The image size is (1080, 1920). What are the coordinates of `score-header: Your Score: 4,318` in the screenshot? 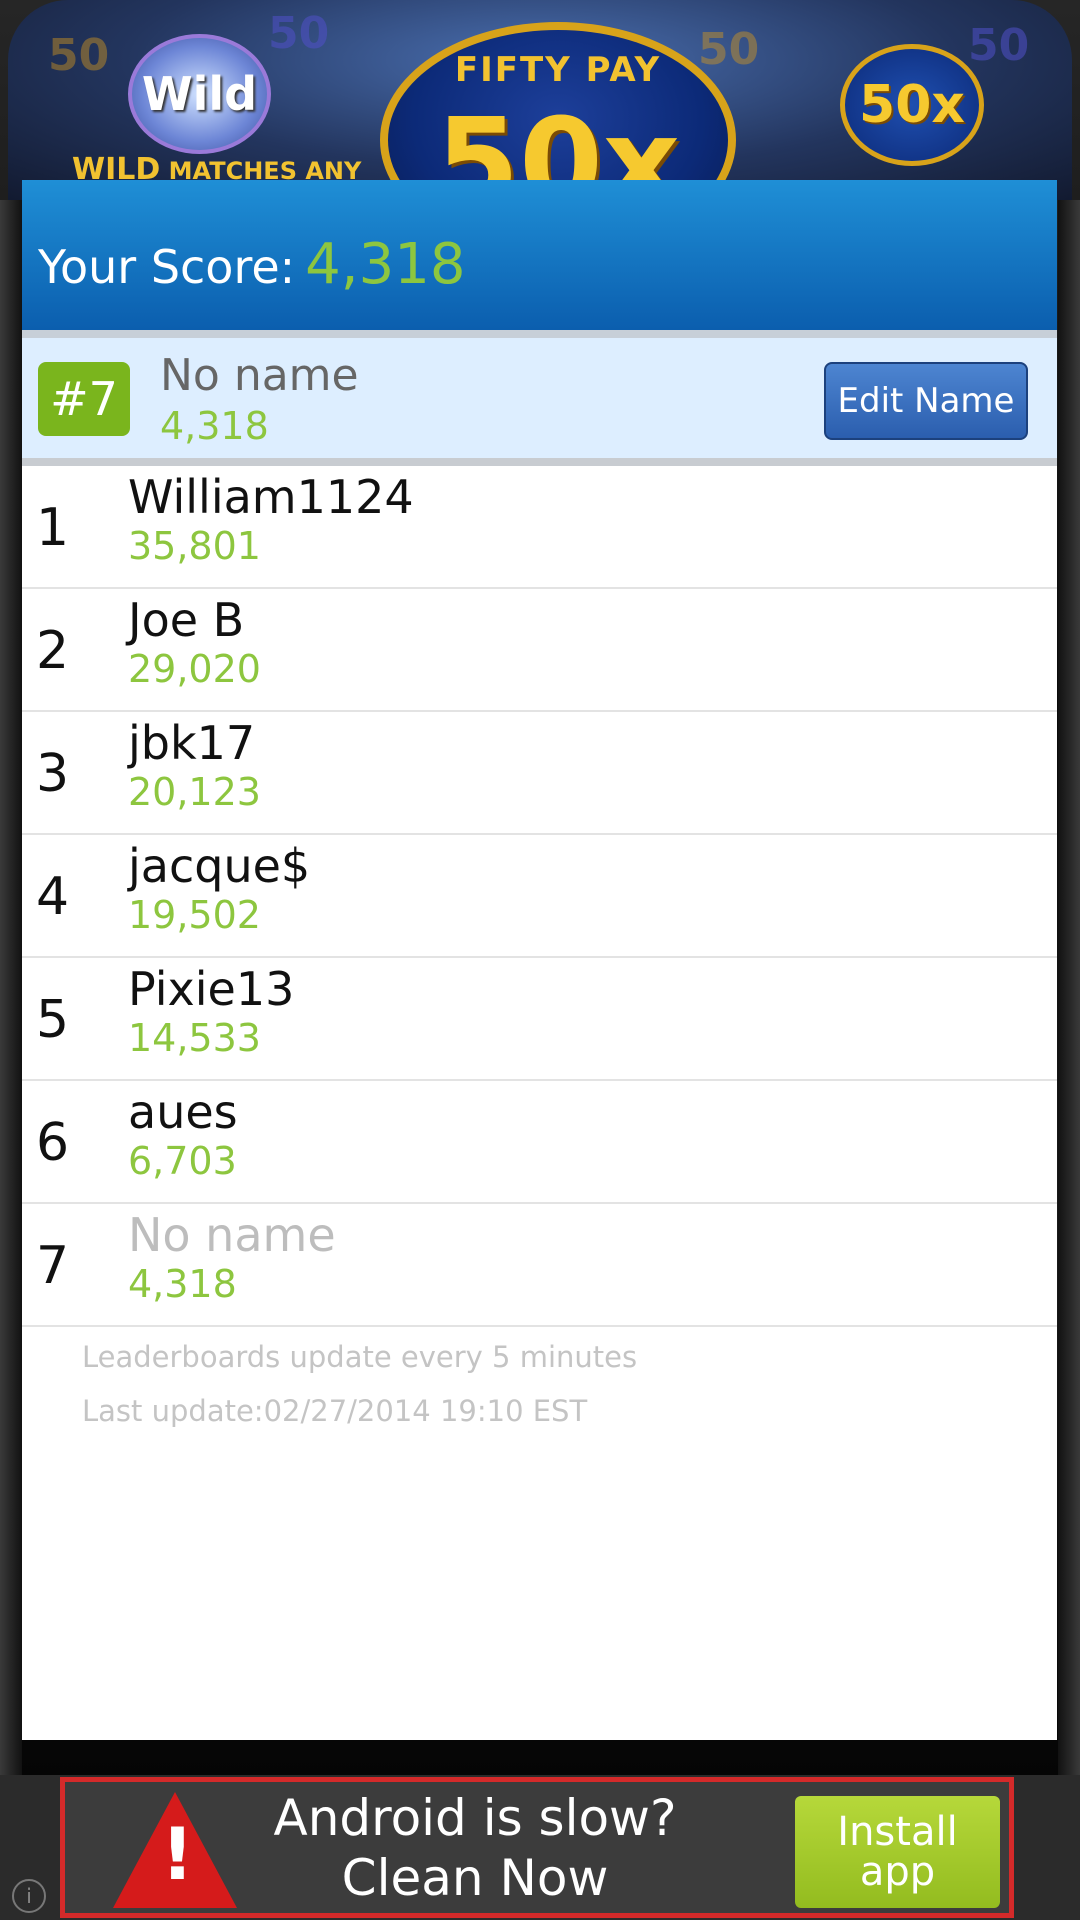 It's located at (539, 259).